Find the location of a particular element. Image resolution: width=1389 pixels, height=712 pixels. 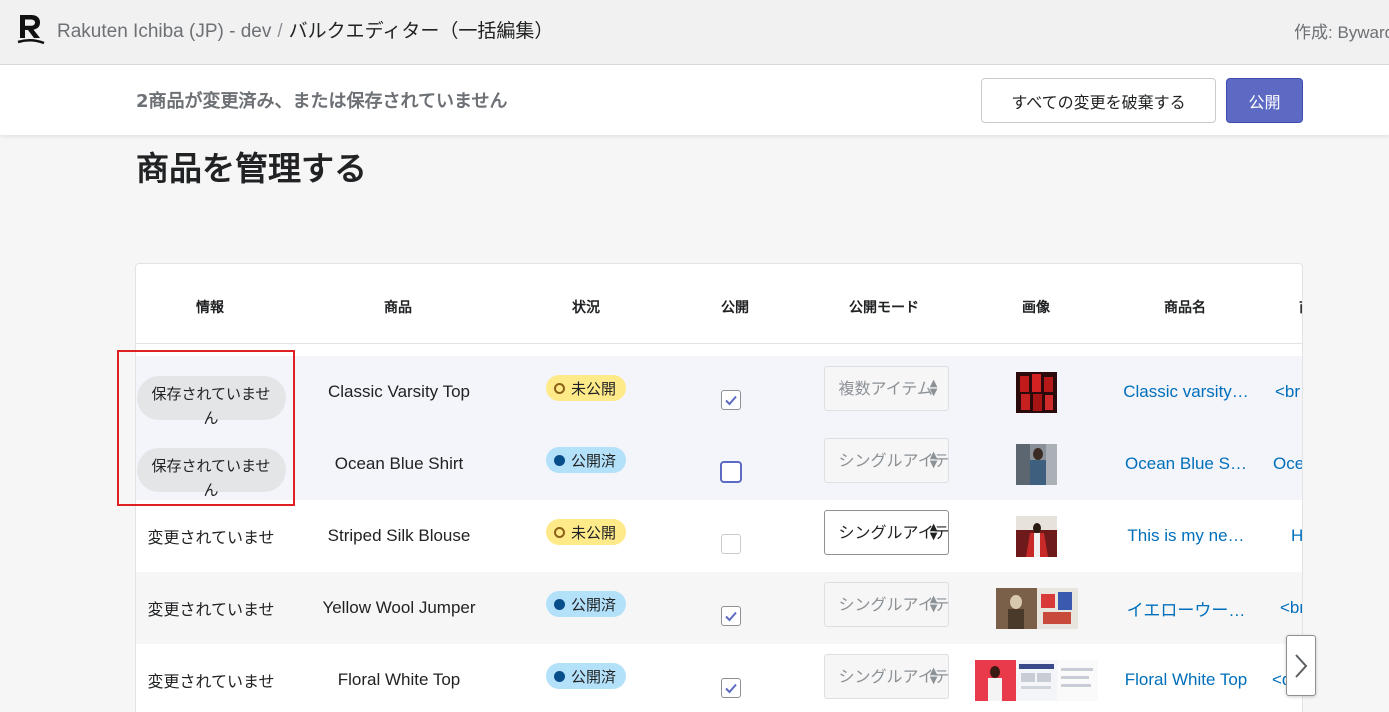

chevron-right-icon is located at coordinates (1301, 665).